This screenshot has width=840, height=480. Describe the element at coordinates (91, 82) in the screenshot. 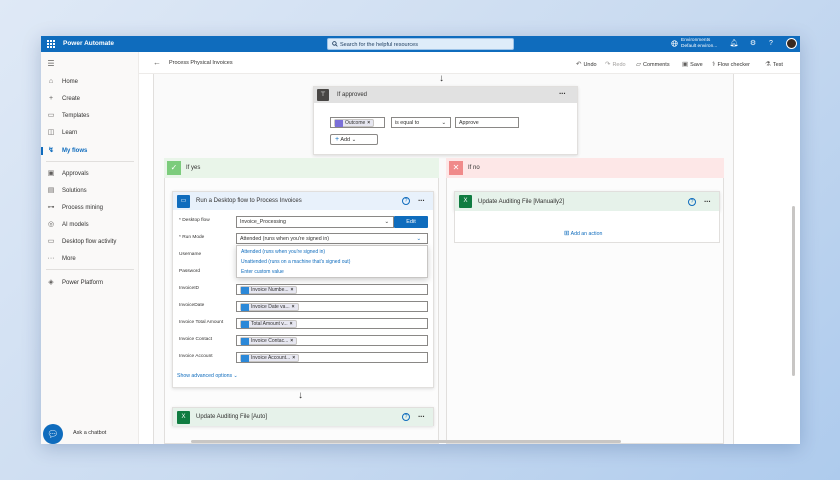

I see `nav-item-home: ⌂ Home` at that location.